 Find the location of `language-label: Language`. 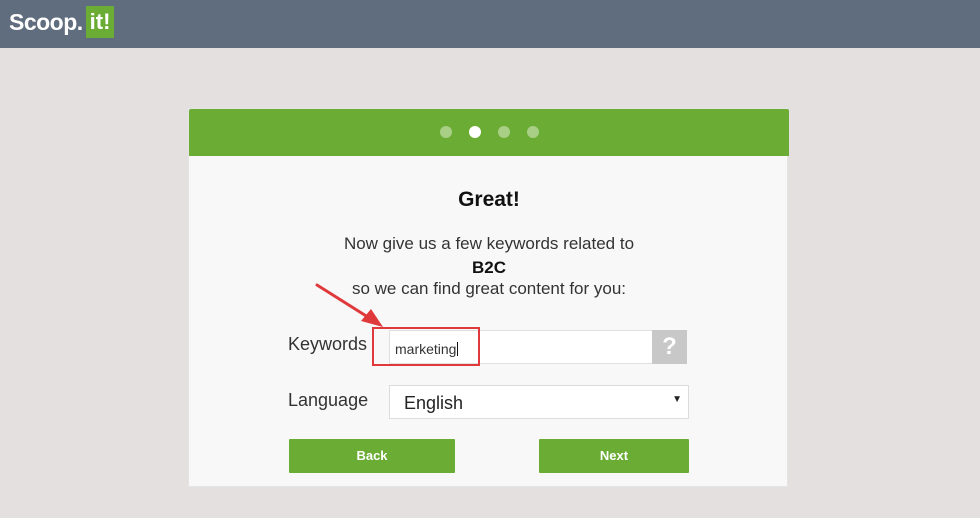

language-label: Language is located at coordinates (328, 400).